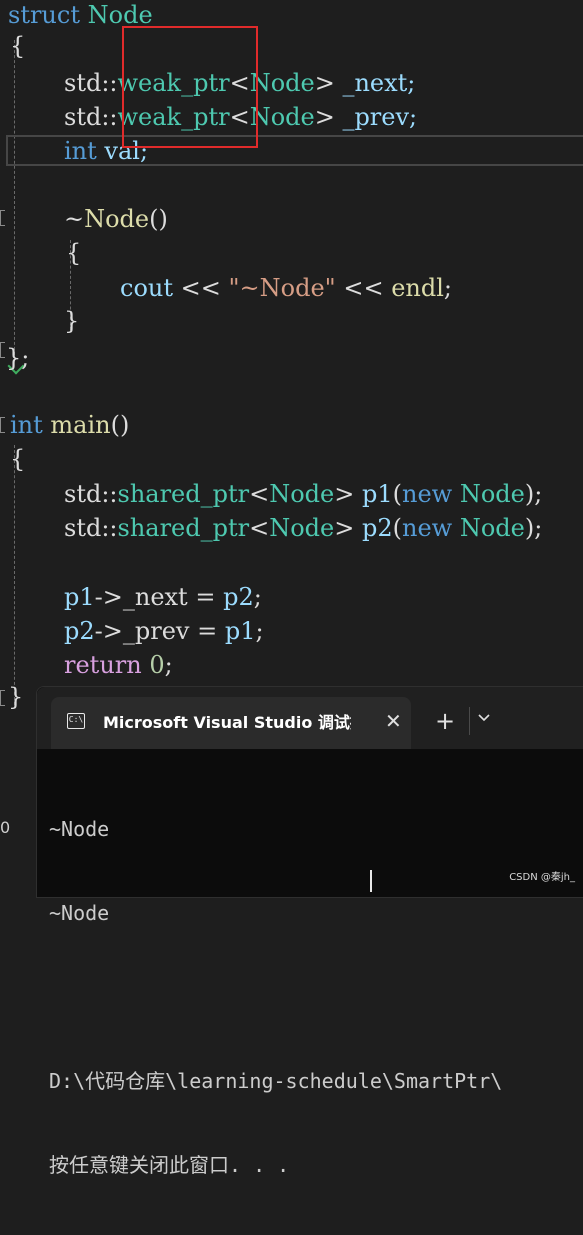  I want to click on code-line: p1->_next = p2;, so click(163, 597).